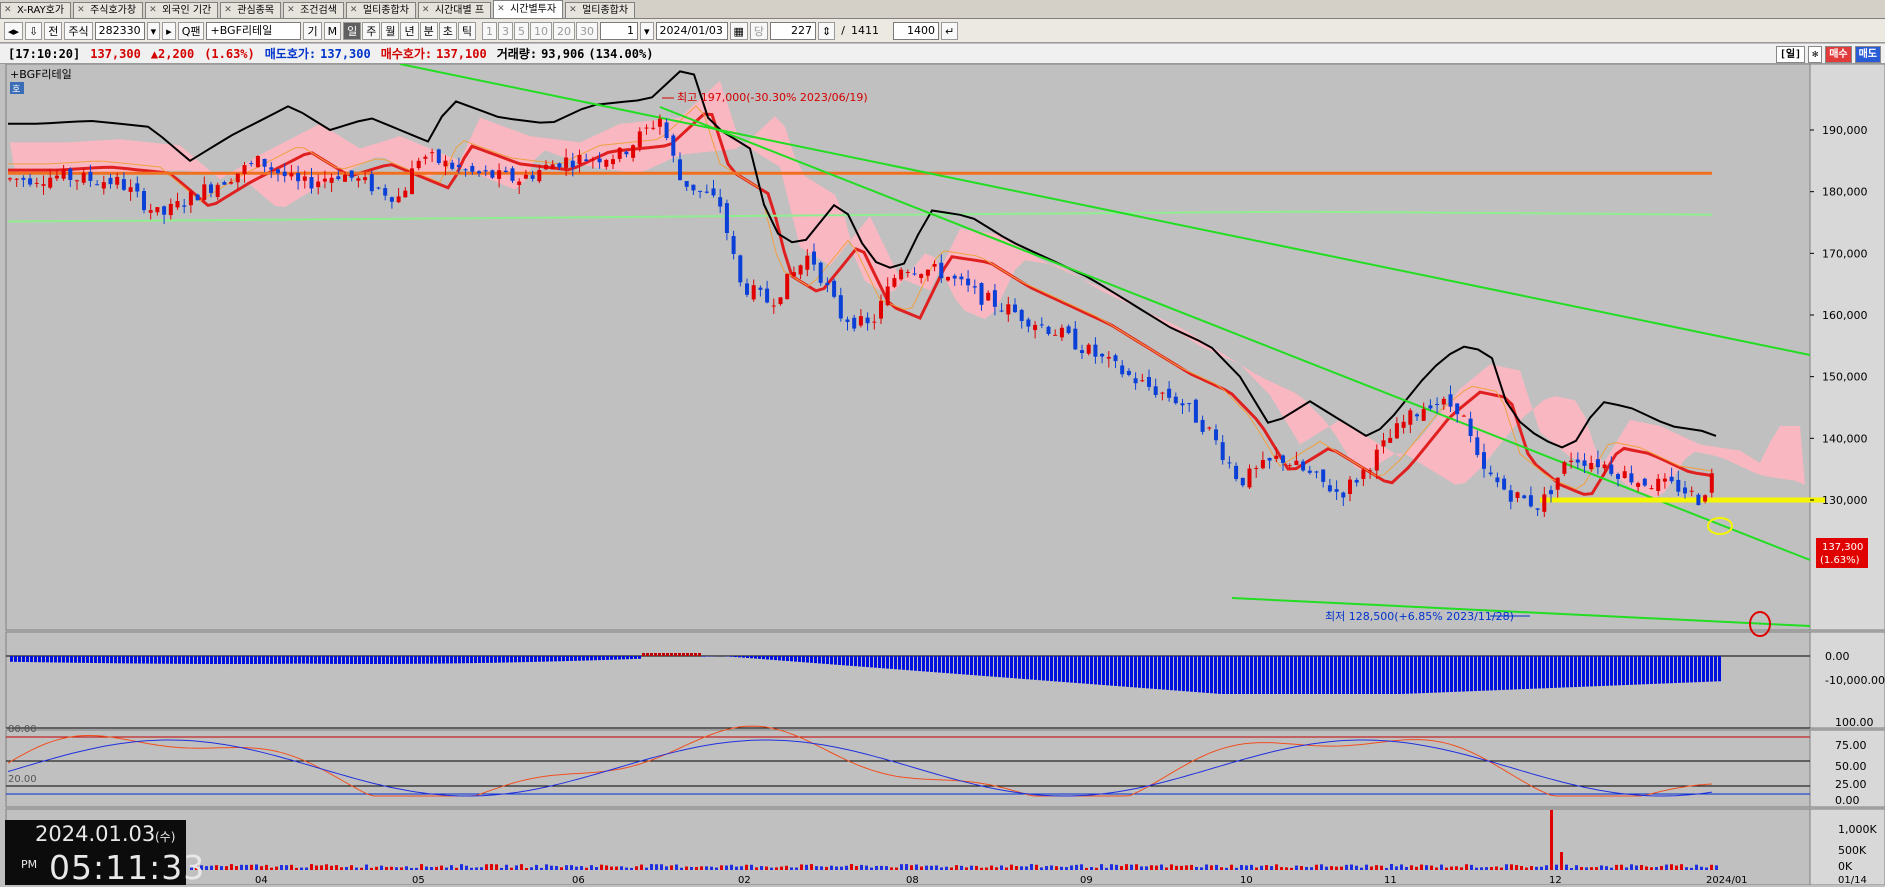 This screenshot has width=1885, height=887. What do you see at coordinates (793, 31) in the screenshot?
I see `count-input: 227` at bounding box center [793, 31].